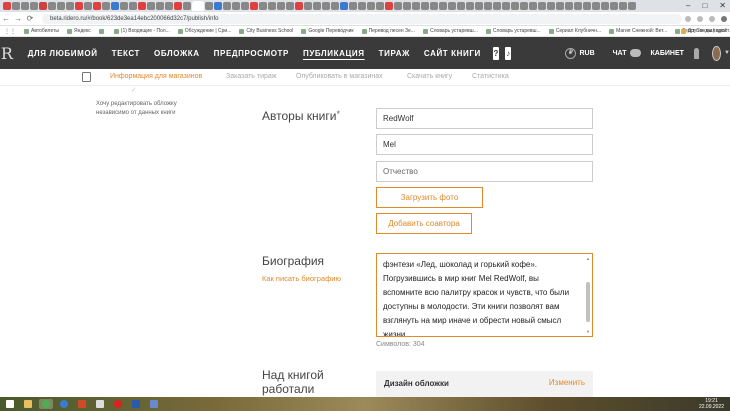 The image size is (730, 411). What do you see at coordinates (266, 31) in the screenshot?
I see `bookmark-item: City Business School` at bounding box center [266, 31].